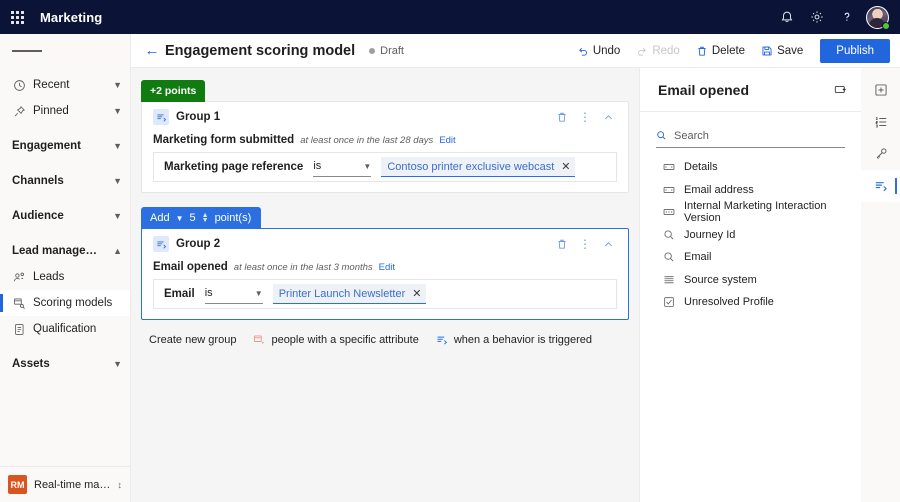  I want to click on group-1-title: Group 1, so click(198, 117).